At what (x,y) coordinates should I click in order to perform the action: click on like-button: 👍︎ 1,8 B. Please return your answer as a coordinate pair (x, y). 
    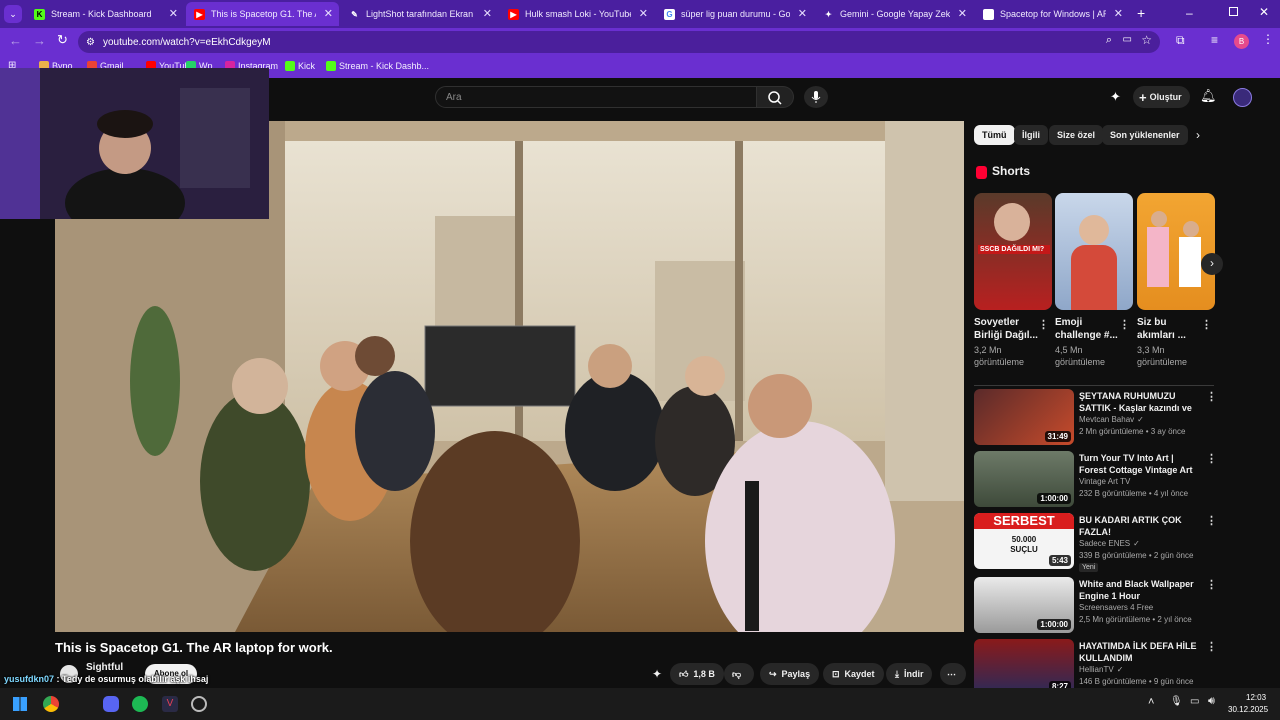
    Looking at the image, I should click on (697, 674).